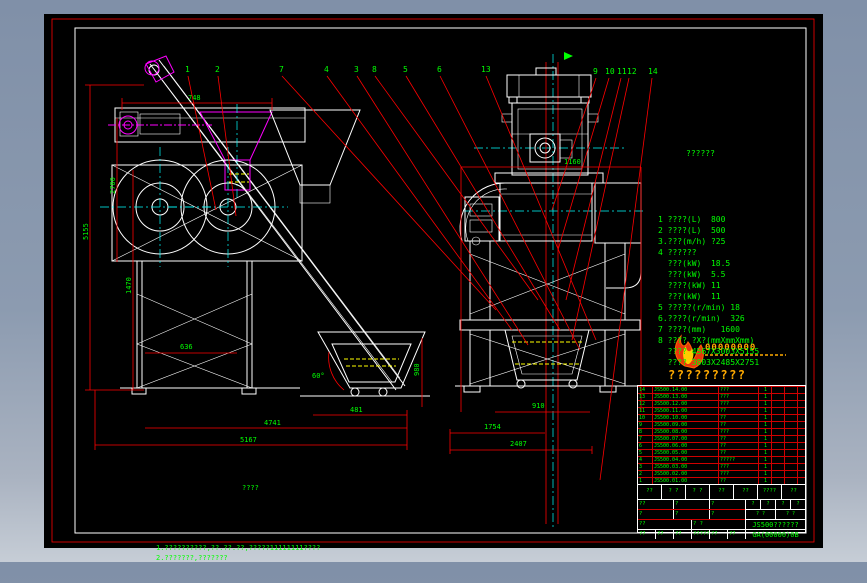 This screenshot has width=867, height=583. Describe the element at coordinates (518, 444) in the screenshot. I see `dim-text: 2407` at that location.